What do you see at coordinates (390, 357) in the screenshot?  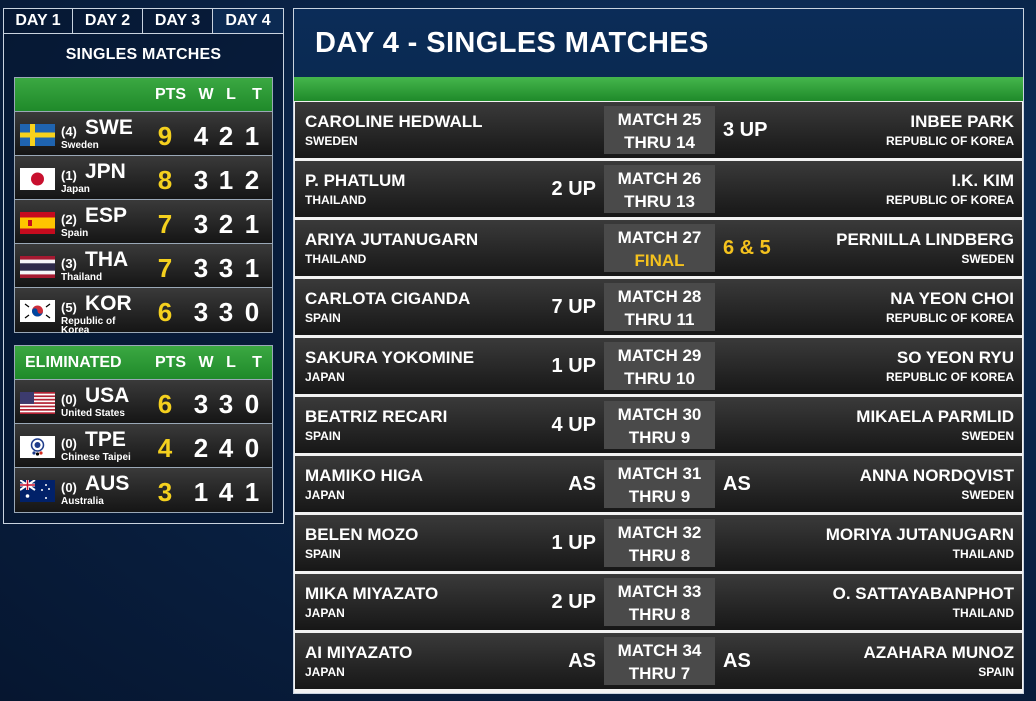 I see `player1-name: SAKURA YOKOMINE` at bounding box center [390, 357].